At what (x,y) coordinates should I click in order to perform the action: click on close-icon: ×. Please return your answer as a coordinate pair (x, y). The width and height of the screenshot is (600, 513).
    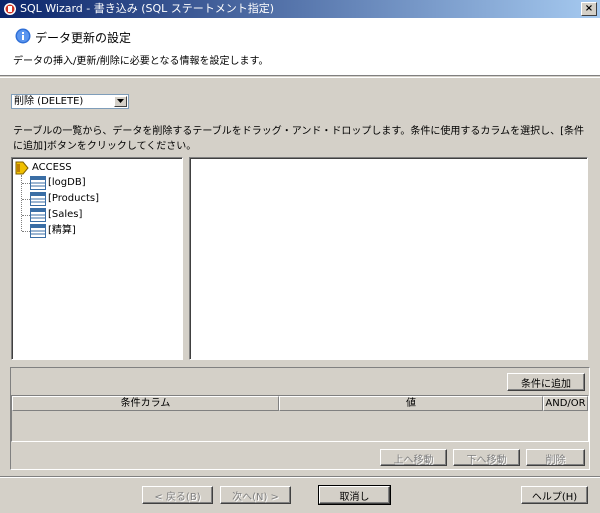
    Looking at the image, I should click on (589, 8).